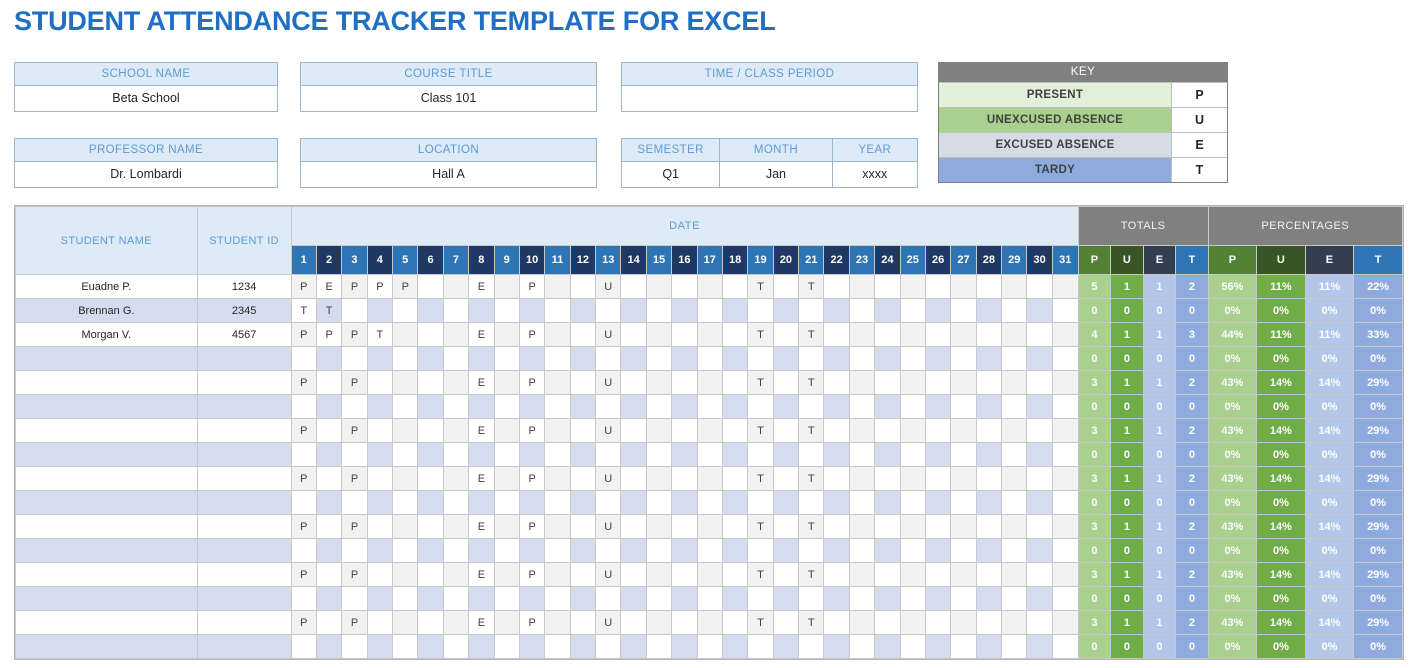 This screenshot has height=668, width=1416. Describe the element at coordinates (146, 87) in the screenshot. I see `school-name-box: SCHOOL NAME Beta School` at that location.